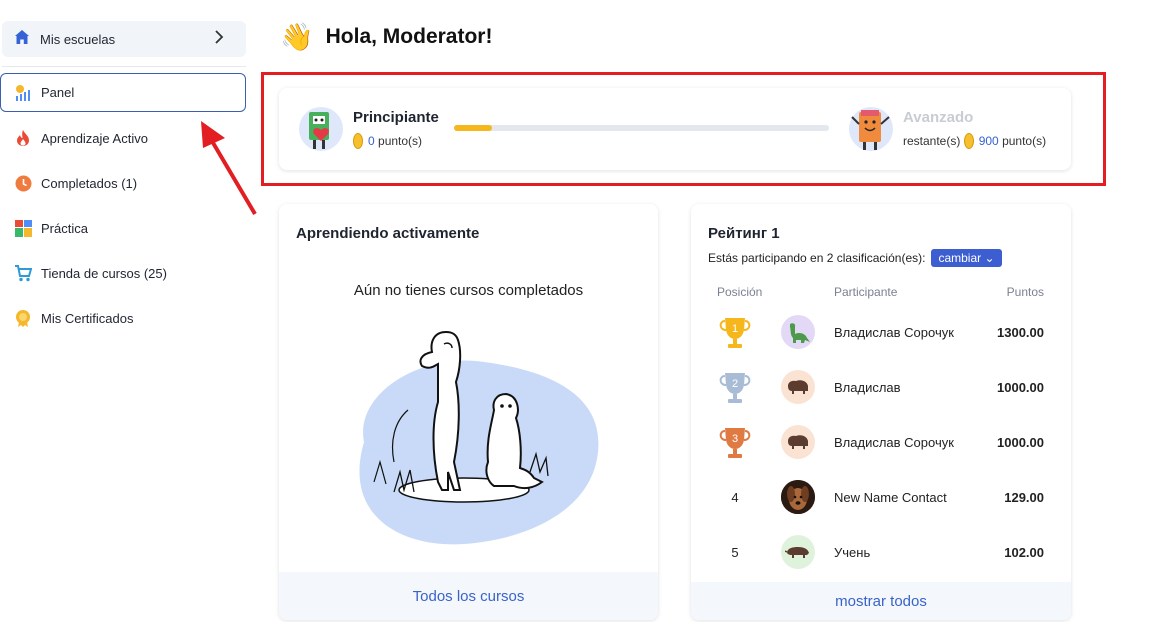 The width and height of the screenshot is (1170, 622). I want to click on change-rating-button: cambiar ⌄, so click(966, 258).